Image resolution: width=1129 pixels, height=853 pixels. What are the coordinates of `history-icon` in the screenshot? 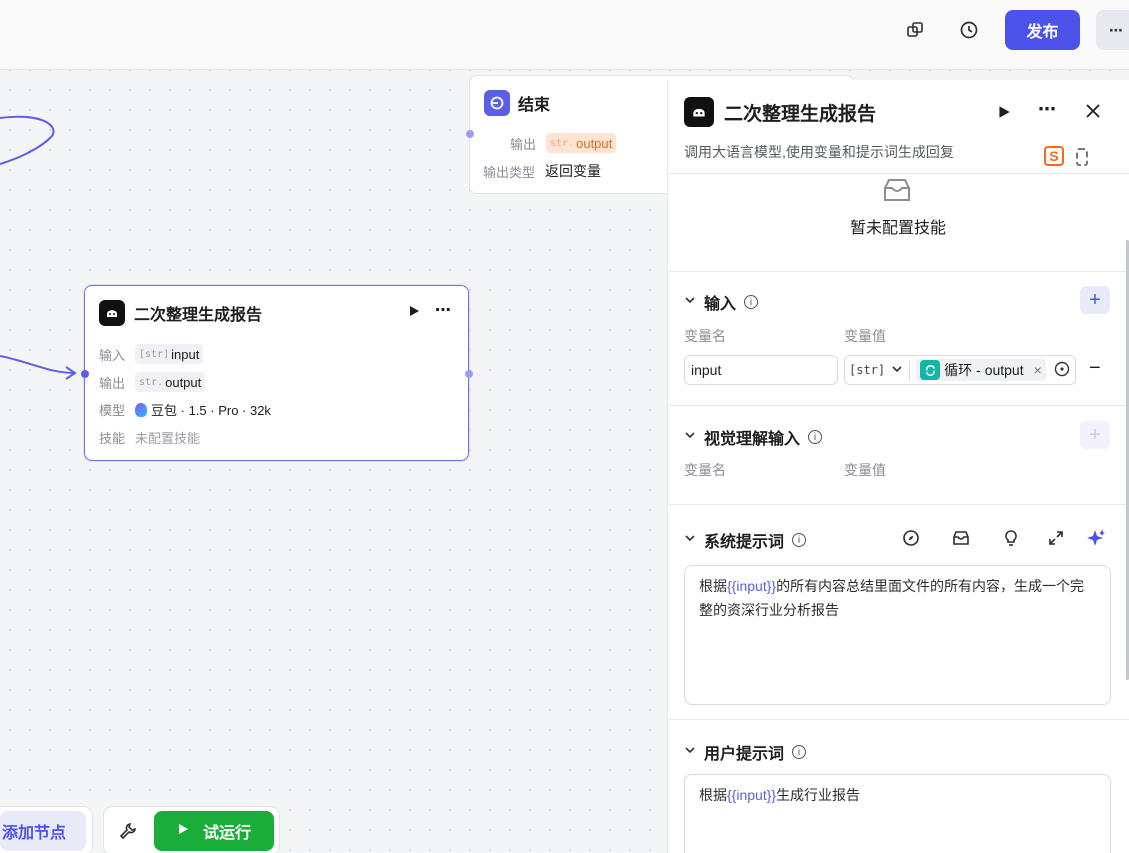 It's located at (969, 30).